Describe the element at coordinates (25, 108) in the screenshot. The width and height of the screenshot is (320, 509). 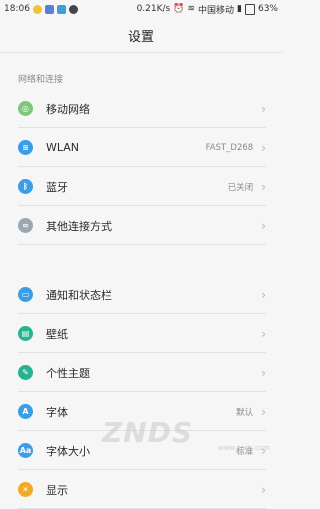
I see `mobile-network-icon: ◎` at that location.